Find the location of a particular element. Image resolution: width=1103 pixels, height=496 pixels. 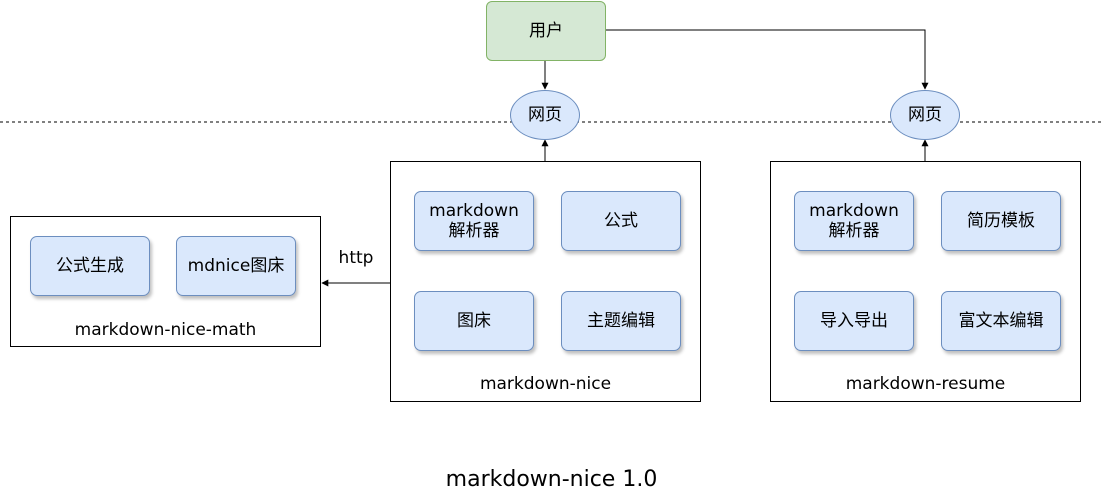

diagram-caption: markdown-nice 1.0 is located at coordinates (551, 479).